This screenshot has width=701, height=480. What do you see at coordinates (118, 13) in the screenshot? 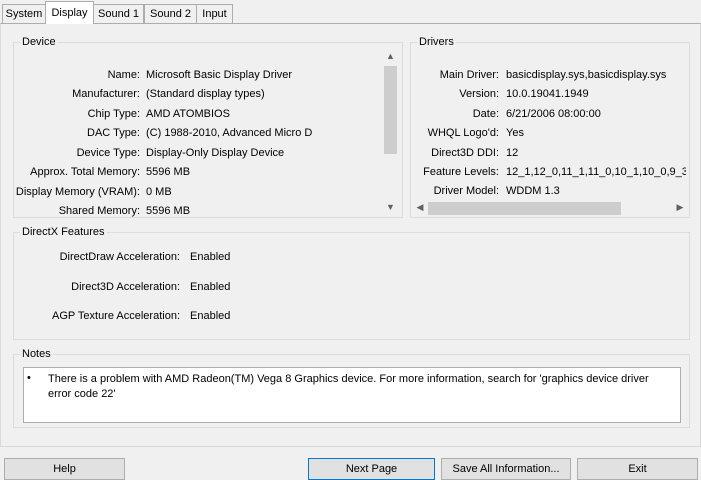
I see `tab-sound-1: Sound 1` at bounding box center [118, 13].